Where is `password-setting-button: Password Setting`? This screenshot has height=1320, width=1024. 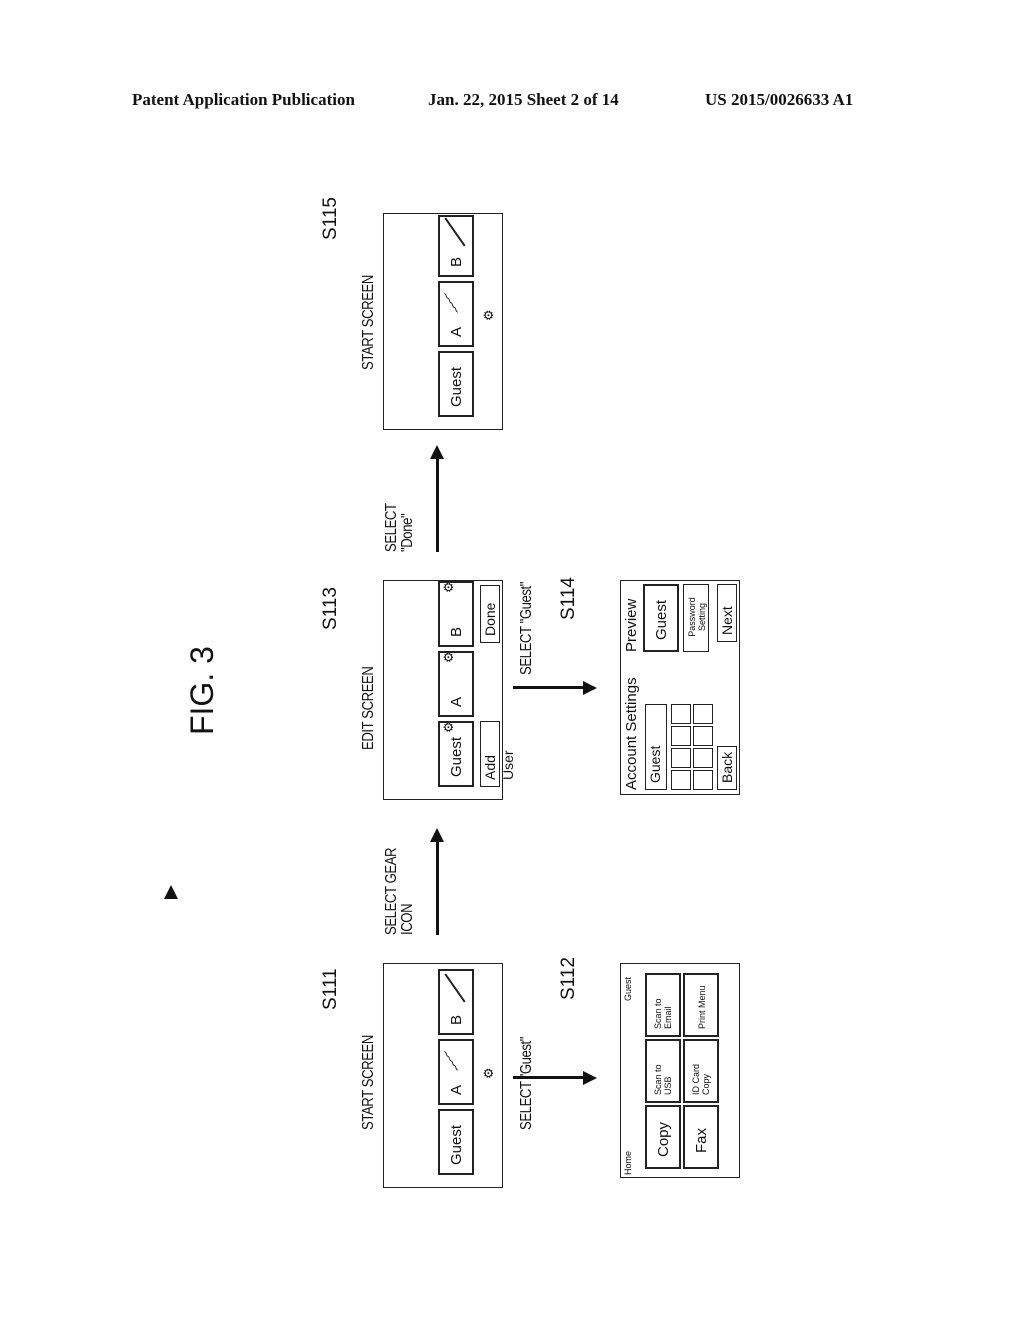
password-setting-button: Password Setting is located at coordinates (696, 618).